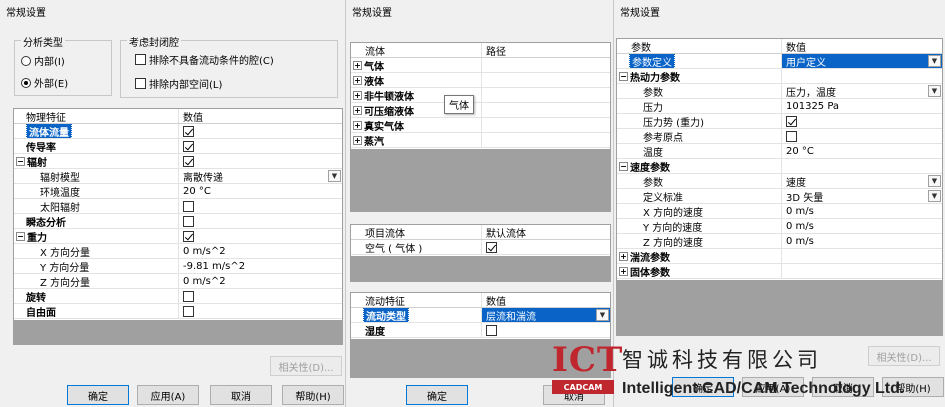 The image size is (945, 407). Describe the element at coordinates (140, 59) in the screenshot. I see `exclude-no-flow-box` at that location.